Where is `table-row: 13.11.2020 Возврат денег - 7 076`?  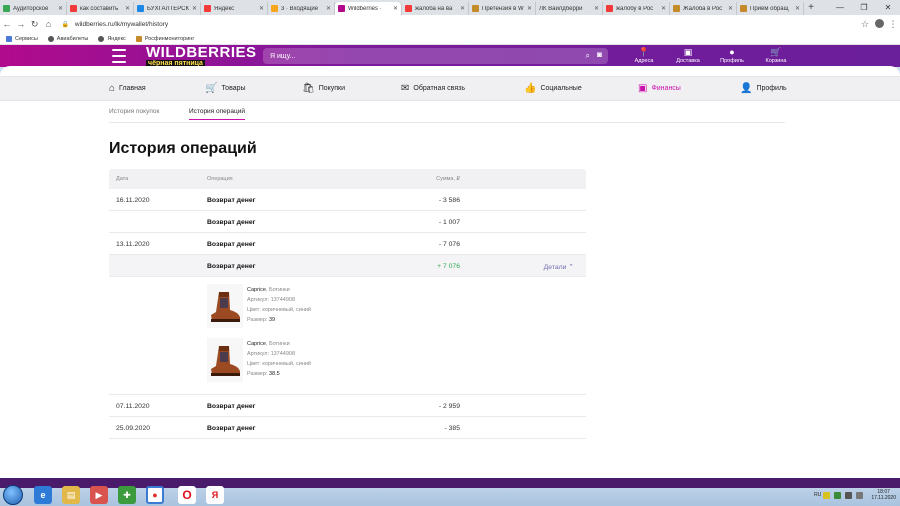
table-row: 13.11.2020 Возврат денег - 7 076 is located at coordinates (347, 244).